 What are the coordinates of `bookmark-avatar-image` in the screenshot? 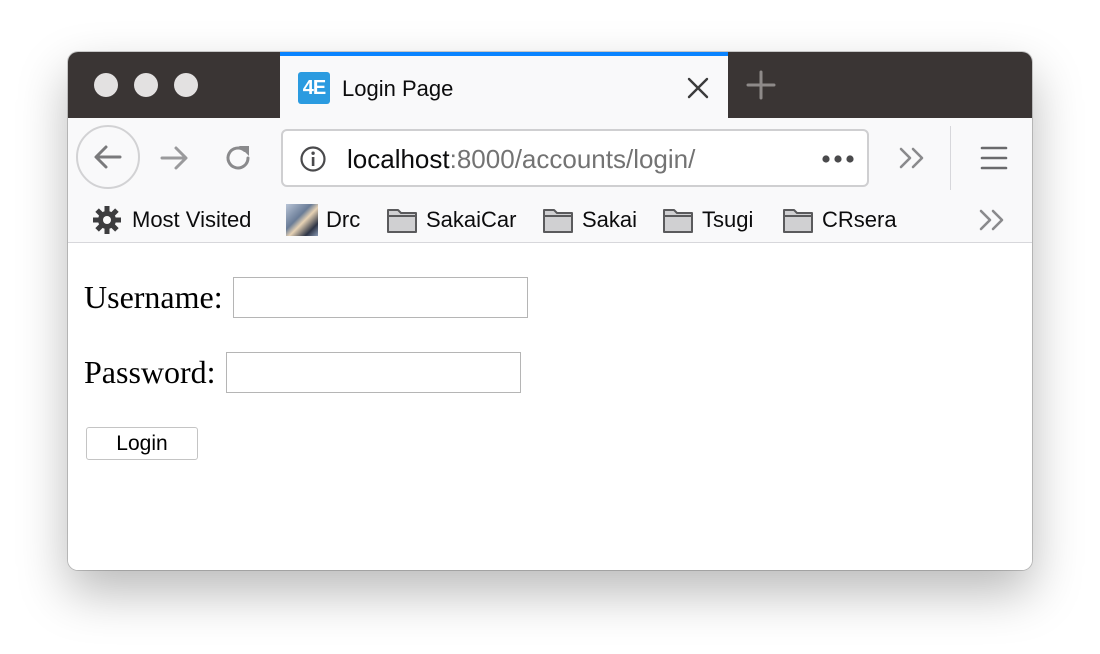 It's located at (302, 220).